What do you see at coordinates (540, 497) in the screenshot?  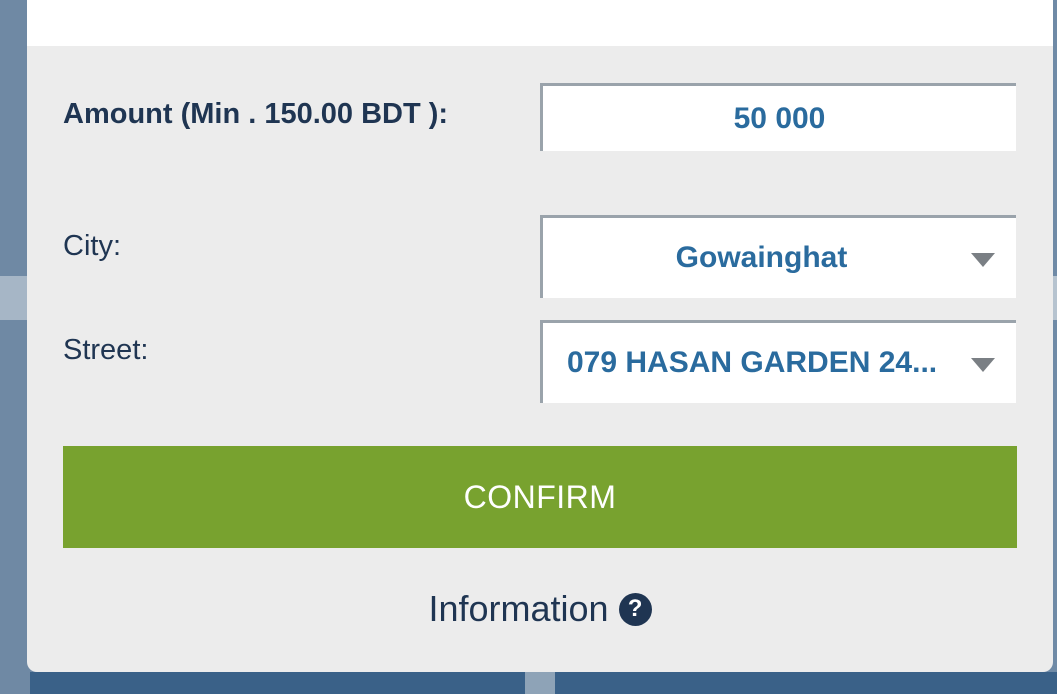 I see `confirm-button: CONFIRM` at bounding box center [540, 497].